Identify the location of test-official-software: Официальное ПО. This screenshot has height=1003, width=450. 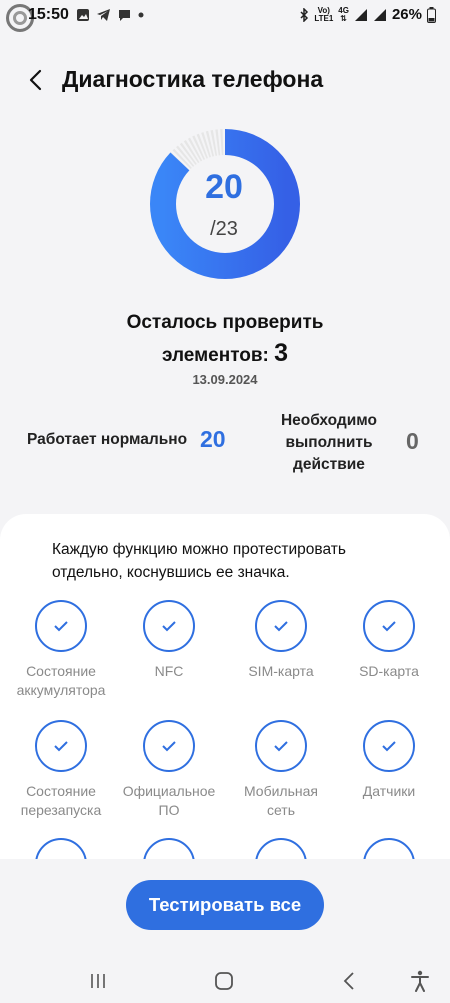
(169, 770).